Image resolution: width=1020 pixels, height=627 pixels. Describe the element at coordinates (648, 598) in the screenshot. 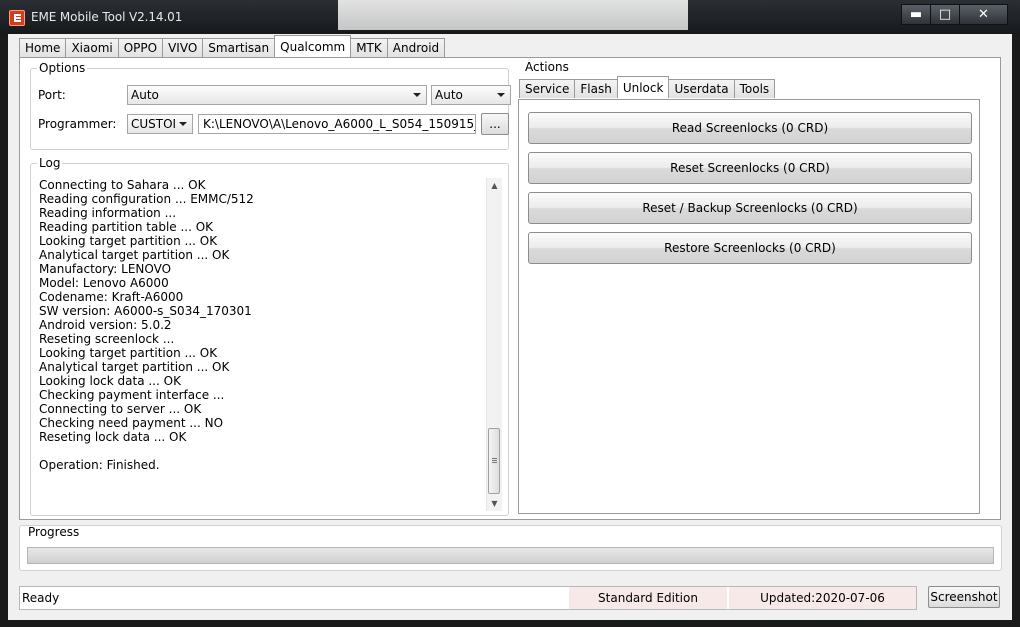

I see `edition-label: Standard Edition` at that location.